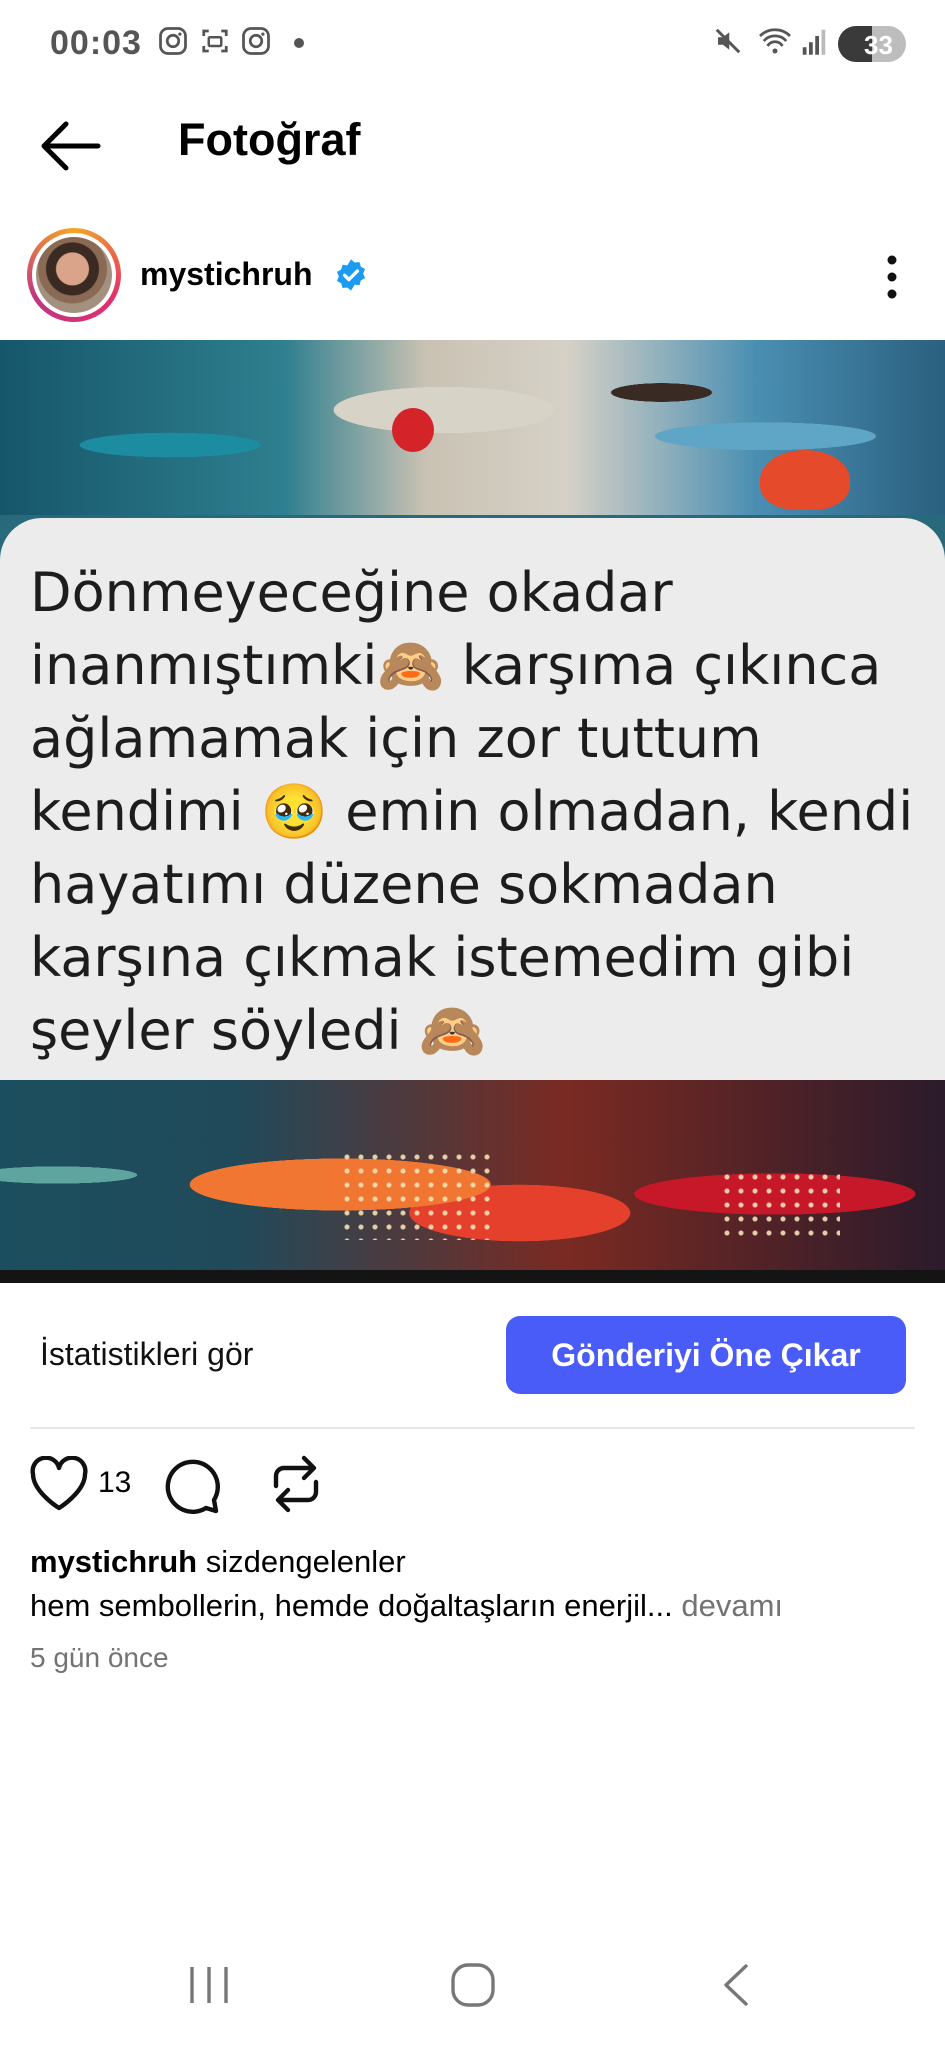 This screenshot has width=945, height=2048. What do you see at coordinates (114, 1483) in the screenshot?
I see `like-count: 13` at bounding box center [114, 1483].